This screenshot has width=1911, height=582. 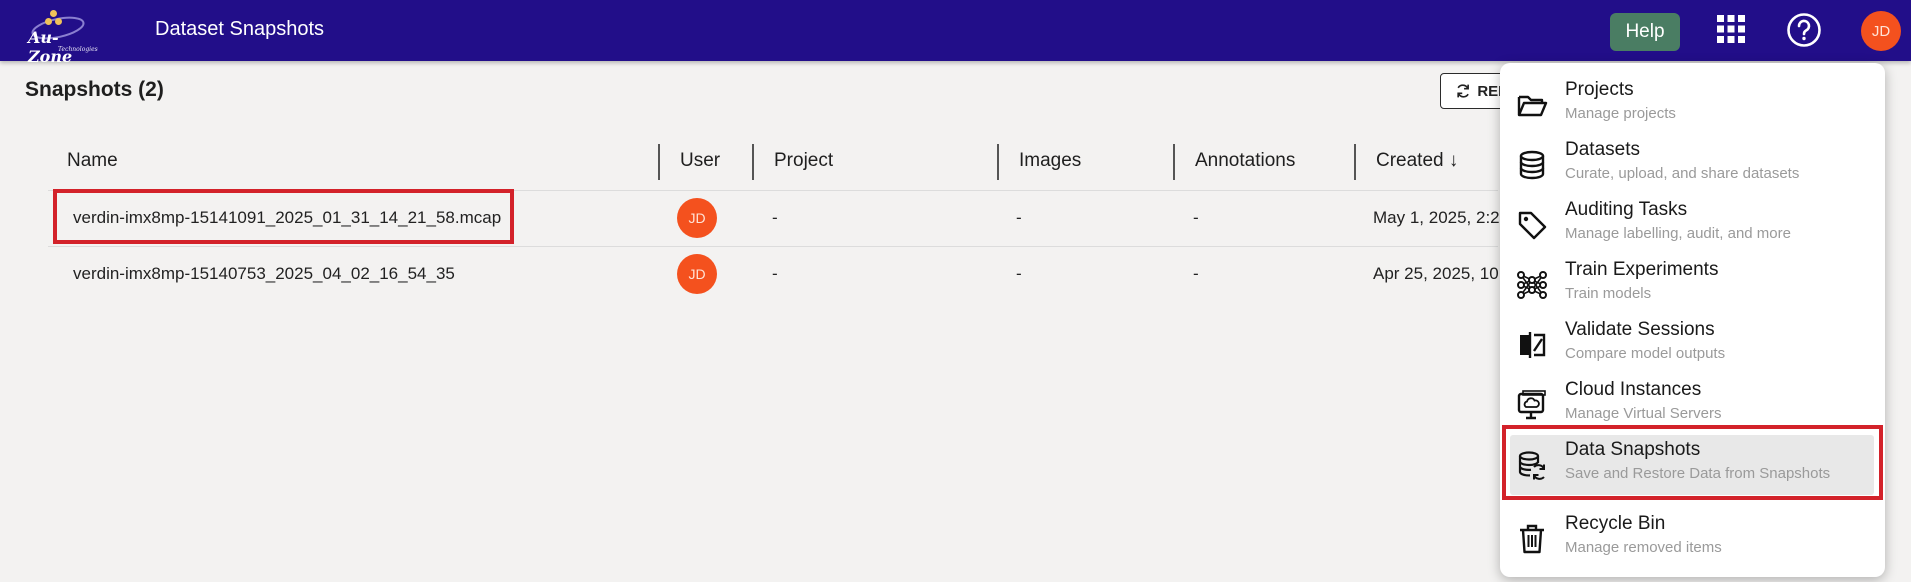 What do you see at coordinates (1050, 161) in the screenshot?
I see `column-header-images: Images` at bounding box center [1050, 161].